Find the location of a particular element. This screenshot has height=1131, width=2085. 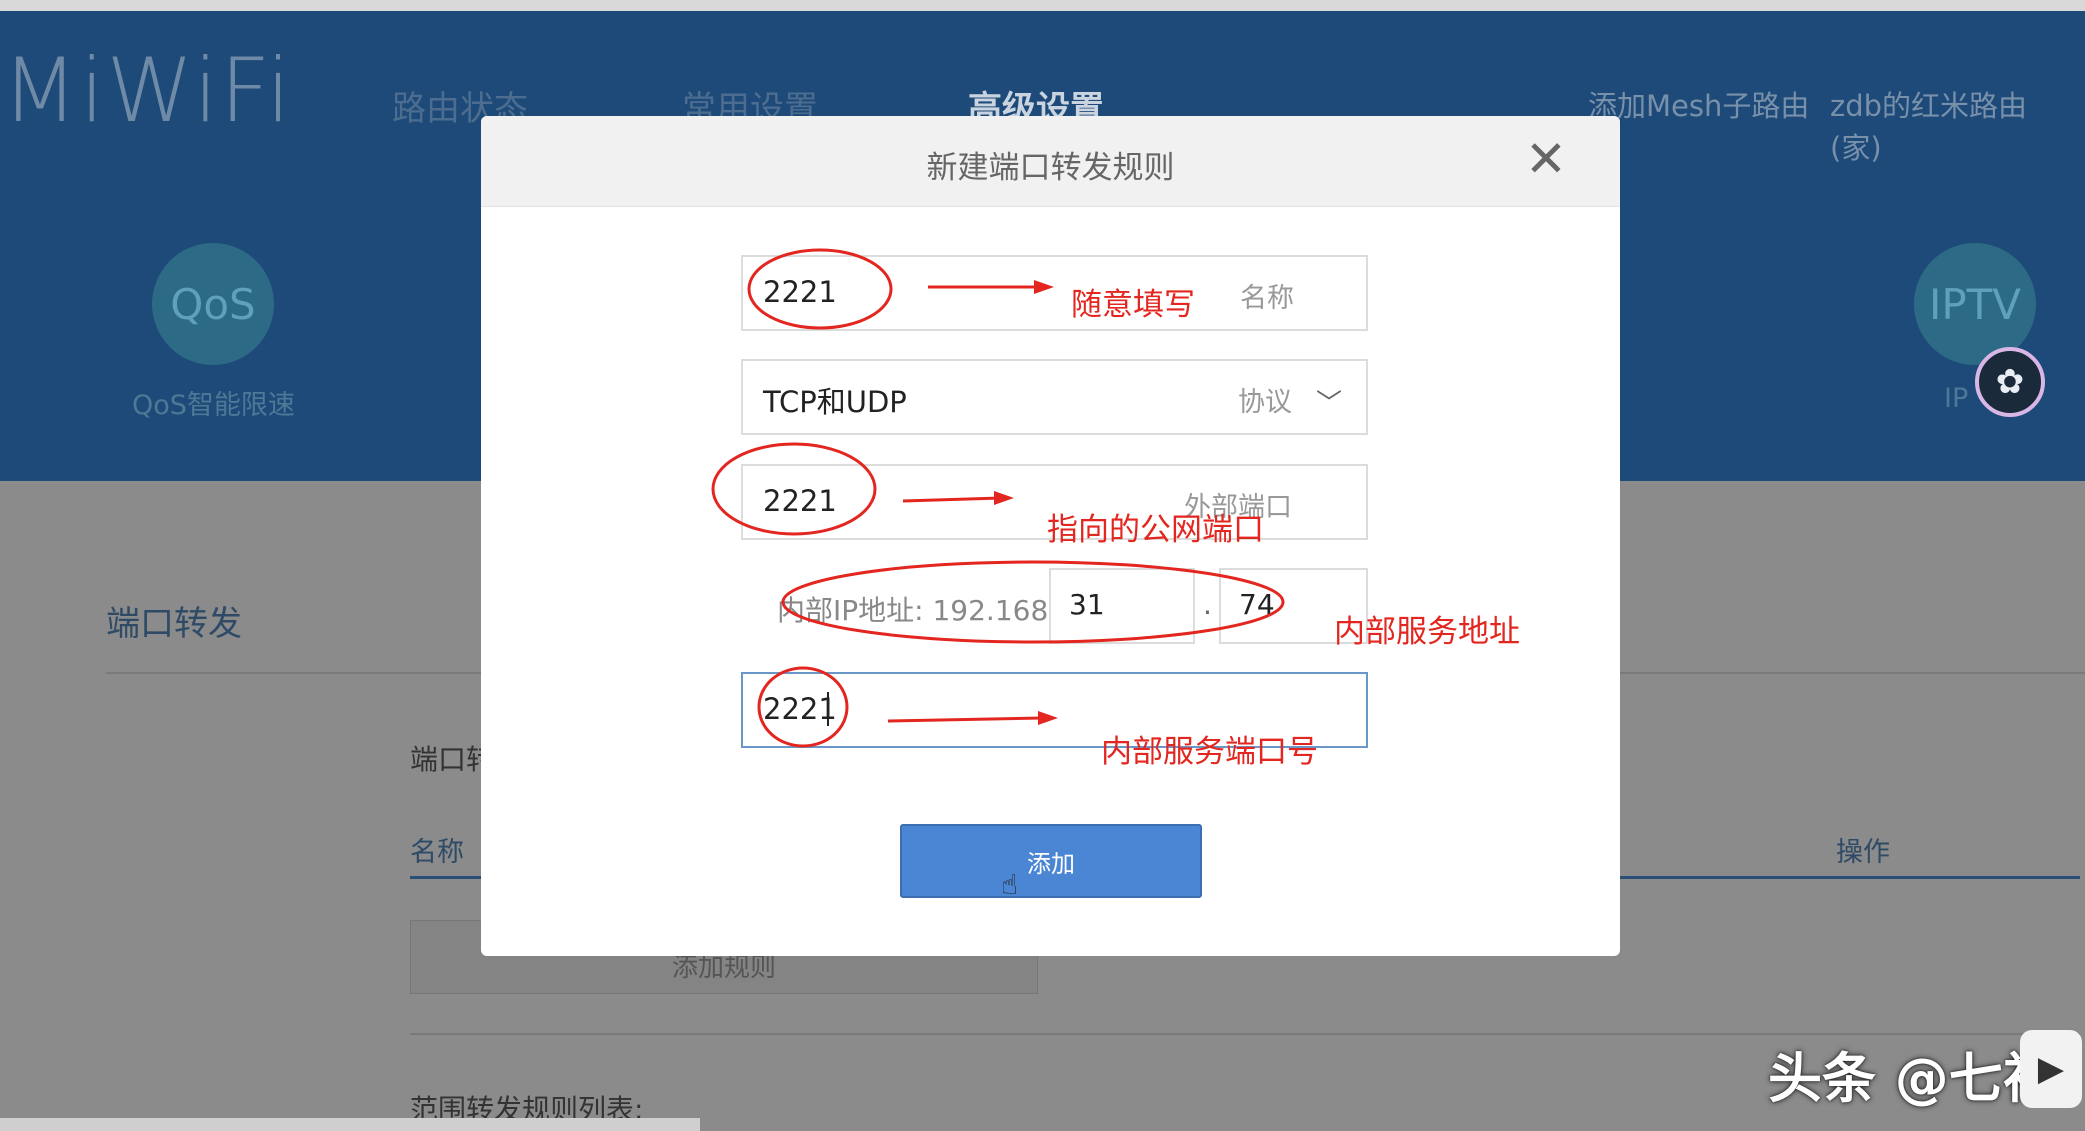

watermark: 头条 @七视 is located at coordinates (1912, 1078).